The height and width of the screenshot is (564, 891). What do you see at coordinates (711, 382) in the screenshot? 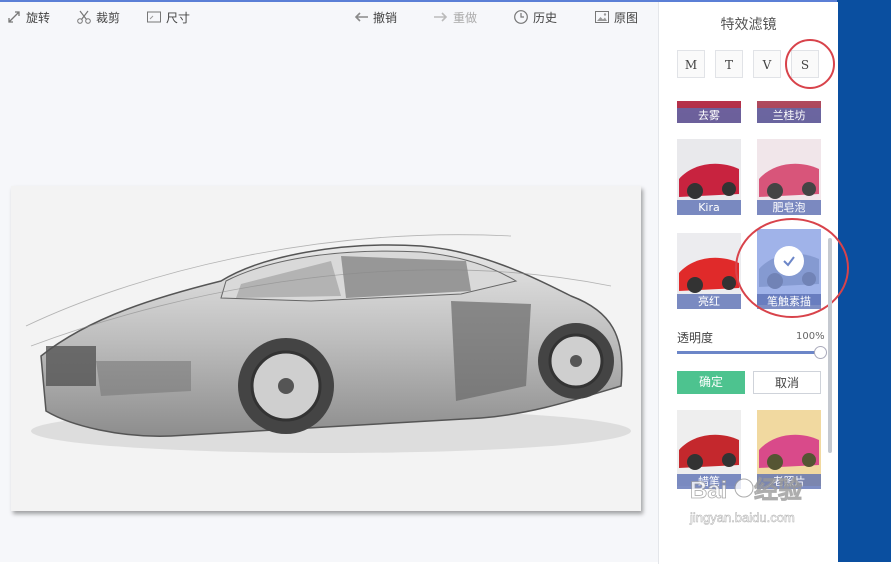
I see `confirm-button: 确定` at bounding box center [711, 382].